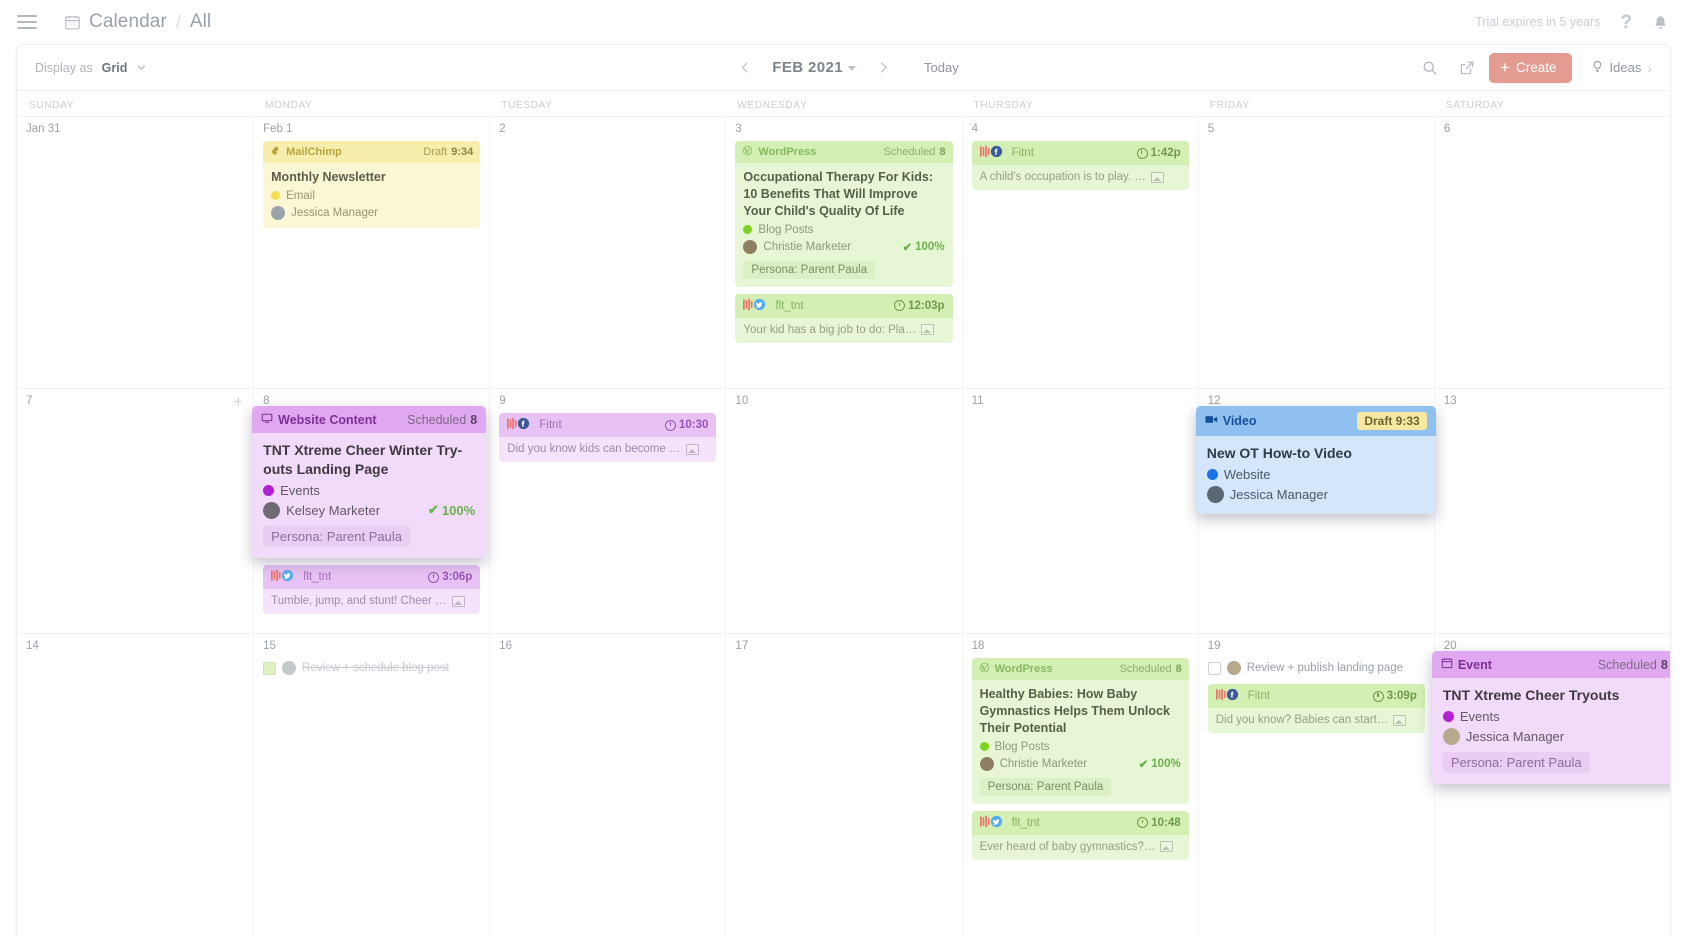  What do you see at coordinates (1315, 252) in the screenshot?
I see `day-cell-feb-5: 5` at bounding box center [1315, 252].